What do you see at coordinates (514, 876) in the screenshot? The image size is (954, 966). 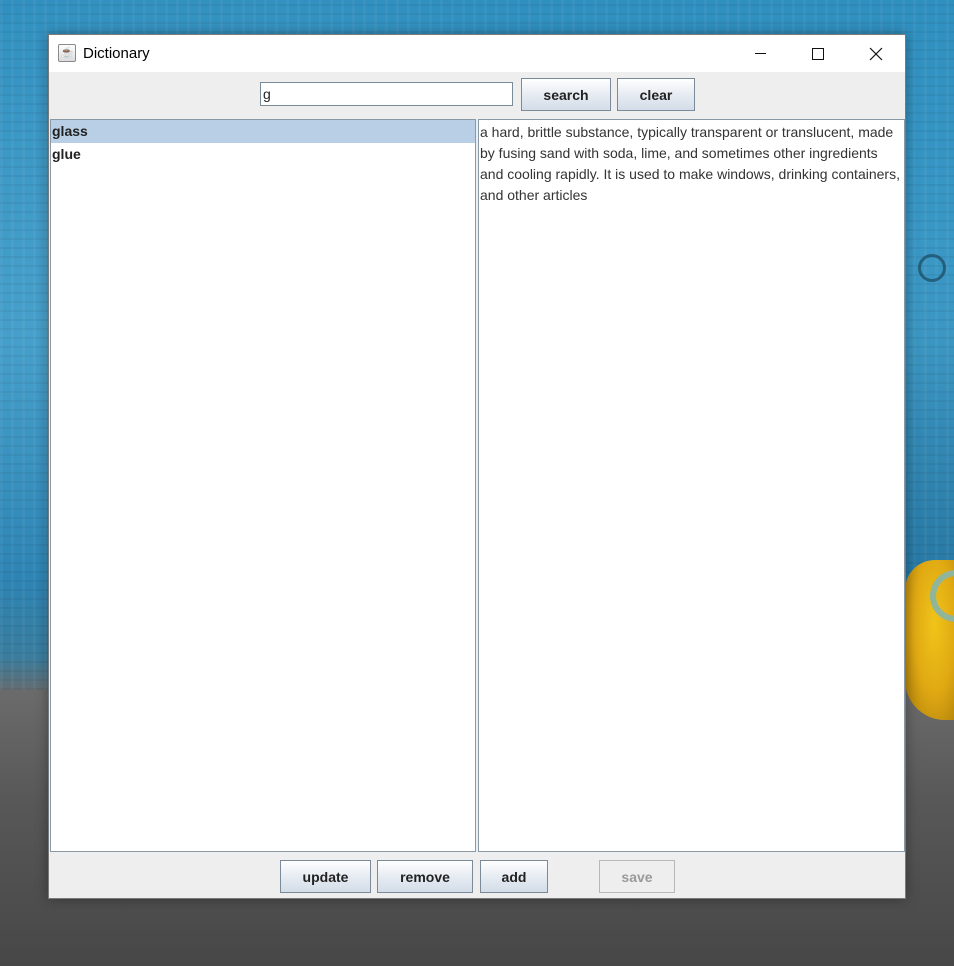 I see `add-button: add` at bounding box center [514, 876].